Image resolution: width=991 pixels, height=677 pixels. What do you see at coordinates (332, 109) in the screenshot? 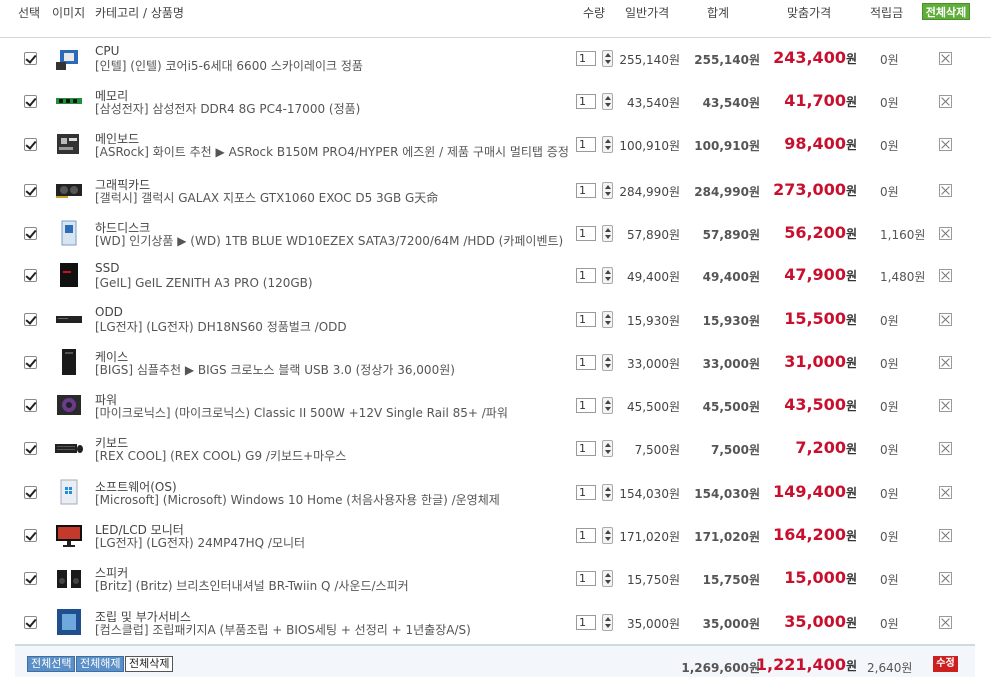
I see `item-product-name: [삼성전자] 삼성전자 DDR4 8G PC4-17000 (정품)` at bounding box center [332, 109].